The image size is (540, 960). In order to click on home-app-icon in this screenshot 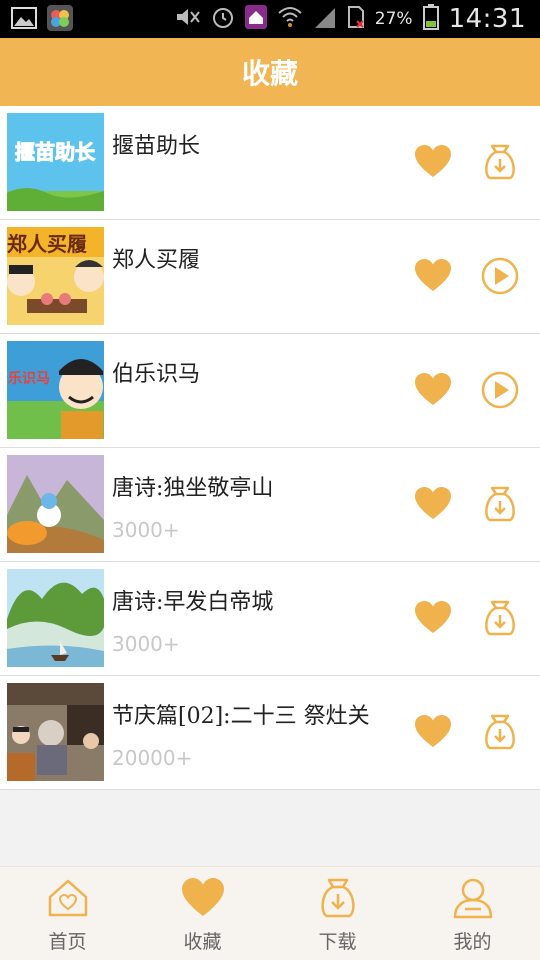, I will do `click(255, 19)`.